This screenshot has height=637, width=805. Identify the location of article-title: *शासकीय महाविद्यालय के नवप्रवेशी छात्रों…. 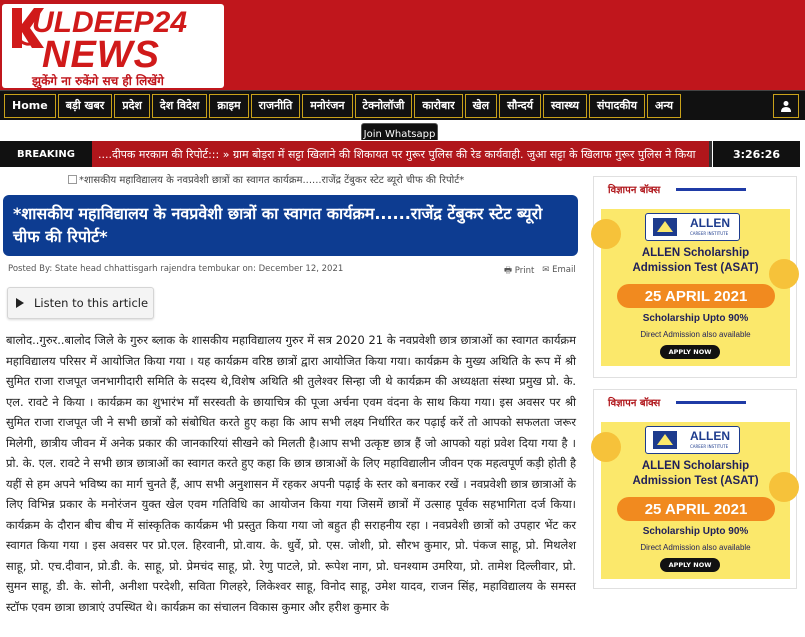
(290, 225).